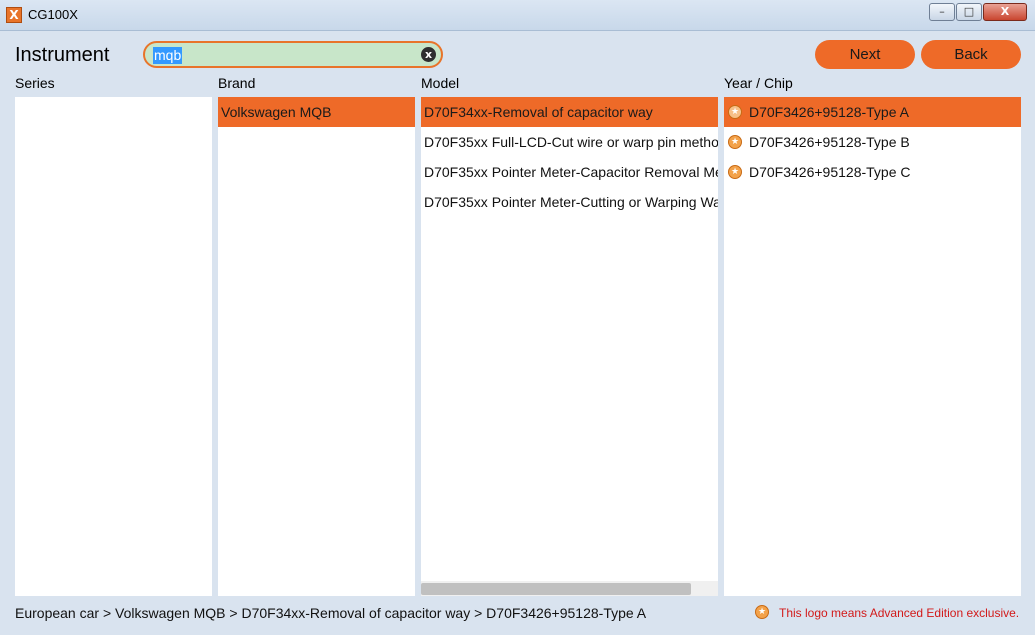 This screenshot has width=1035, height=635. What do you see at coordinates (556, 589) in the screenshot?
I see `scrollbar-thumb` at bounding box center [556, 589].